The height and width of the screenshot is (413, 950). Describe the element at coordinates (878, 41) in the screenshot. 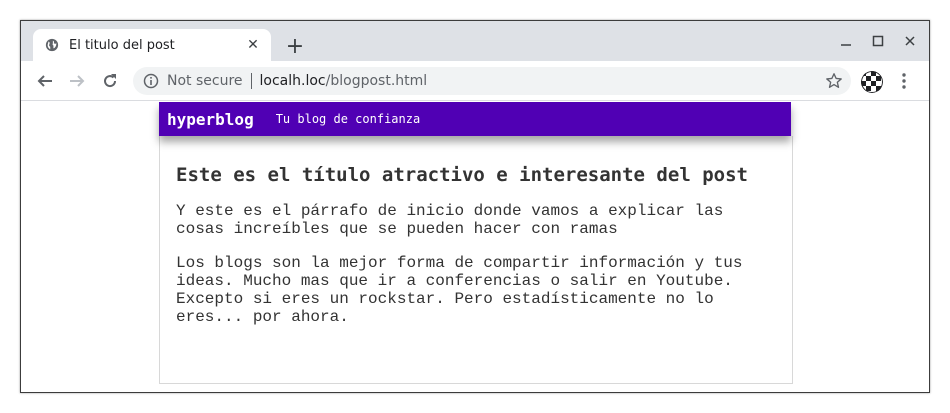

I see `maximize-icon` at that location.